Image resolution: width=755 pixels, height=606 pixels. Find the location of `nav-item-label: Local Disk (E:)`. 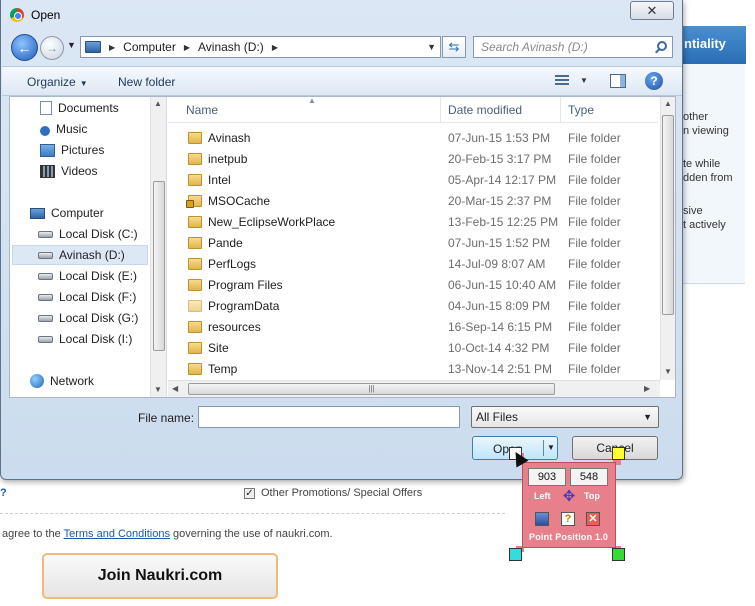

nav-item-label: Local Disk (E:) is located at coordinates (98, 276).